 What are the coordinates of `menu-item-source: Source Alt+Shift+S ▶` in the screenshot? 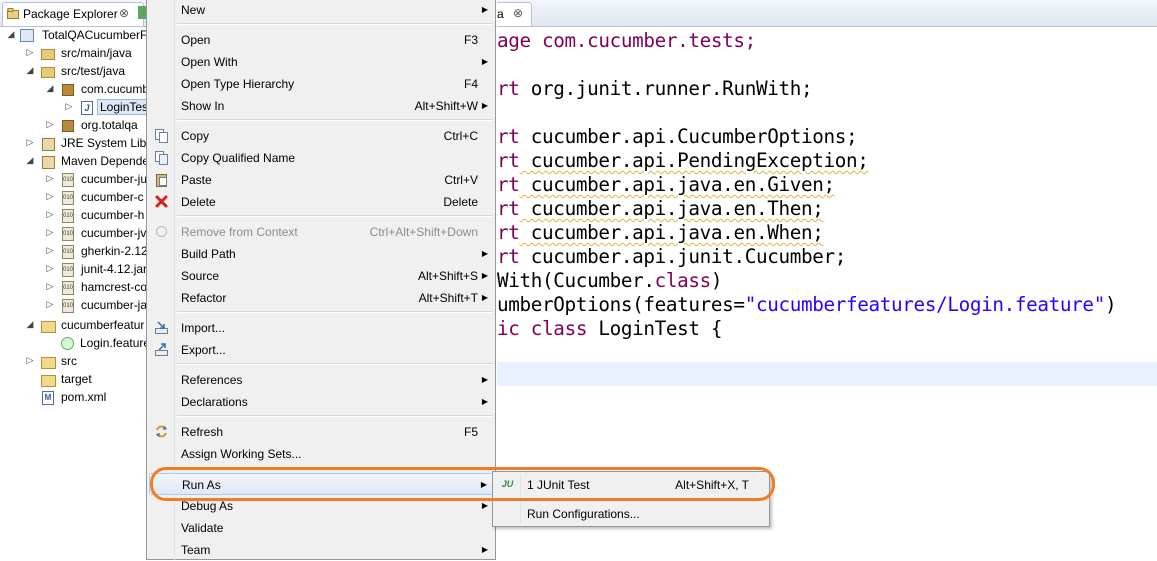 It's located at (322, 276).